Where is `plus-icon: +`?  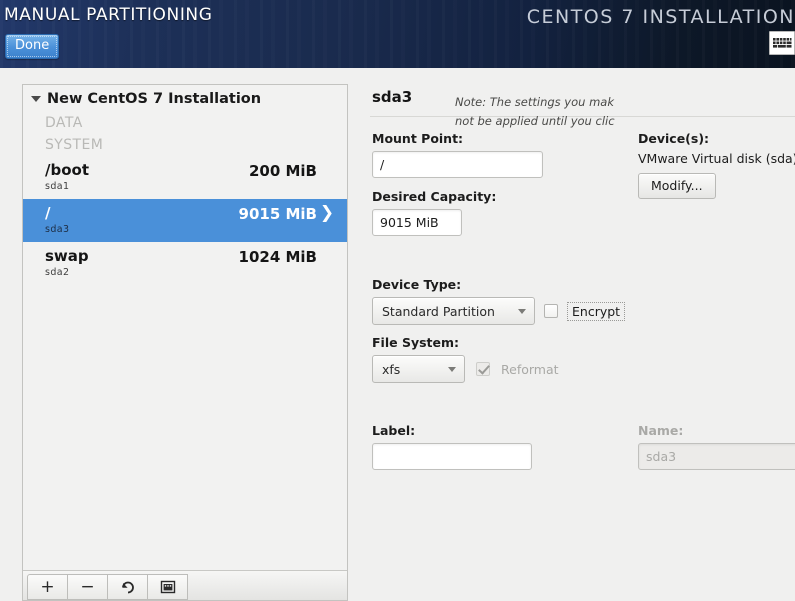
plus-icon: + is located at coordinates (47, 586).